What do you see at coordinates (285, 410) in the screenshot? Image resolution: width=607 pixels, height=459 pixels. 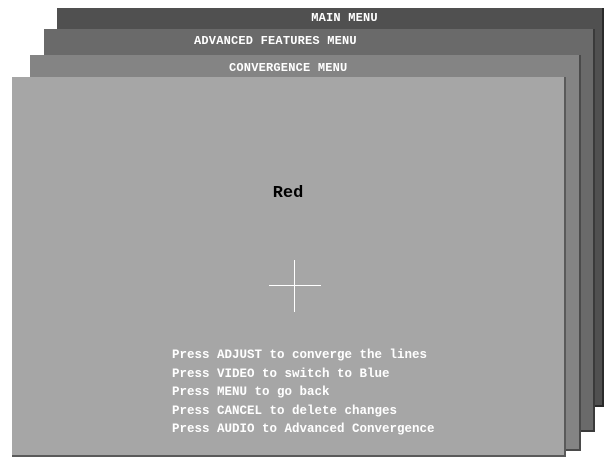 I see `instruction-cancel: Press CANCEL to delete changes` at bounding box center [285, 410].